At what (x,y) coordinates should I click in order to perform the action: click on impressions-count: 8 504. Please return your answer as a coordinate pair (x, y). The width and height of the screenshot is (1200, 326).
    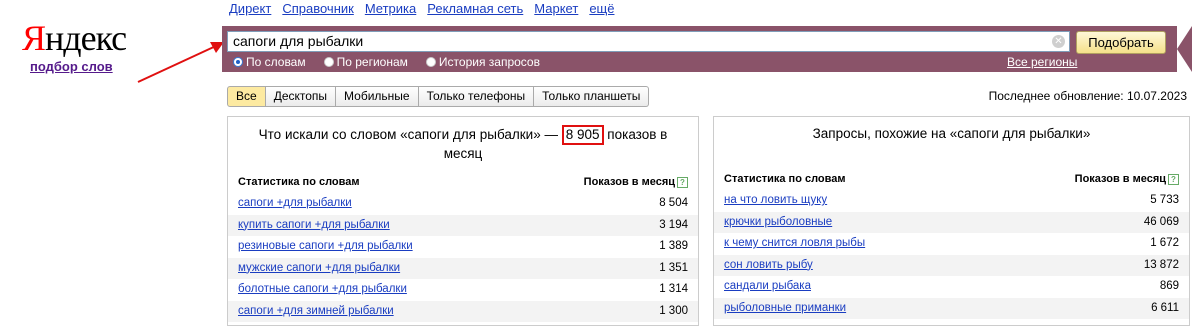
    Looking at the image, I should click on (673, 203).